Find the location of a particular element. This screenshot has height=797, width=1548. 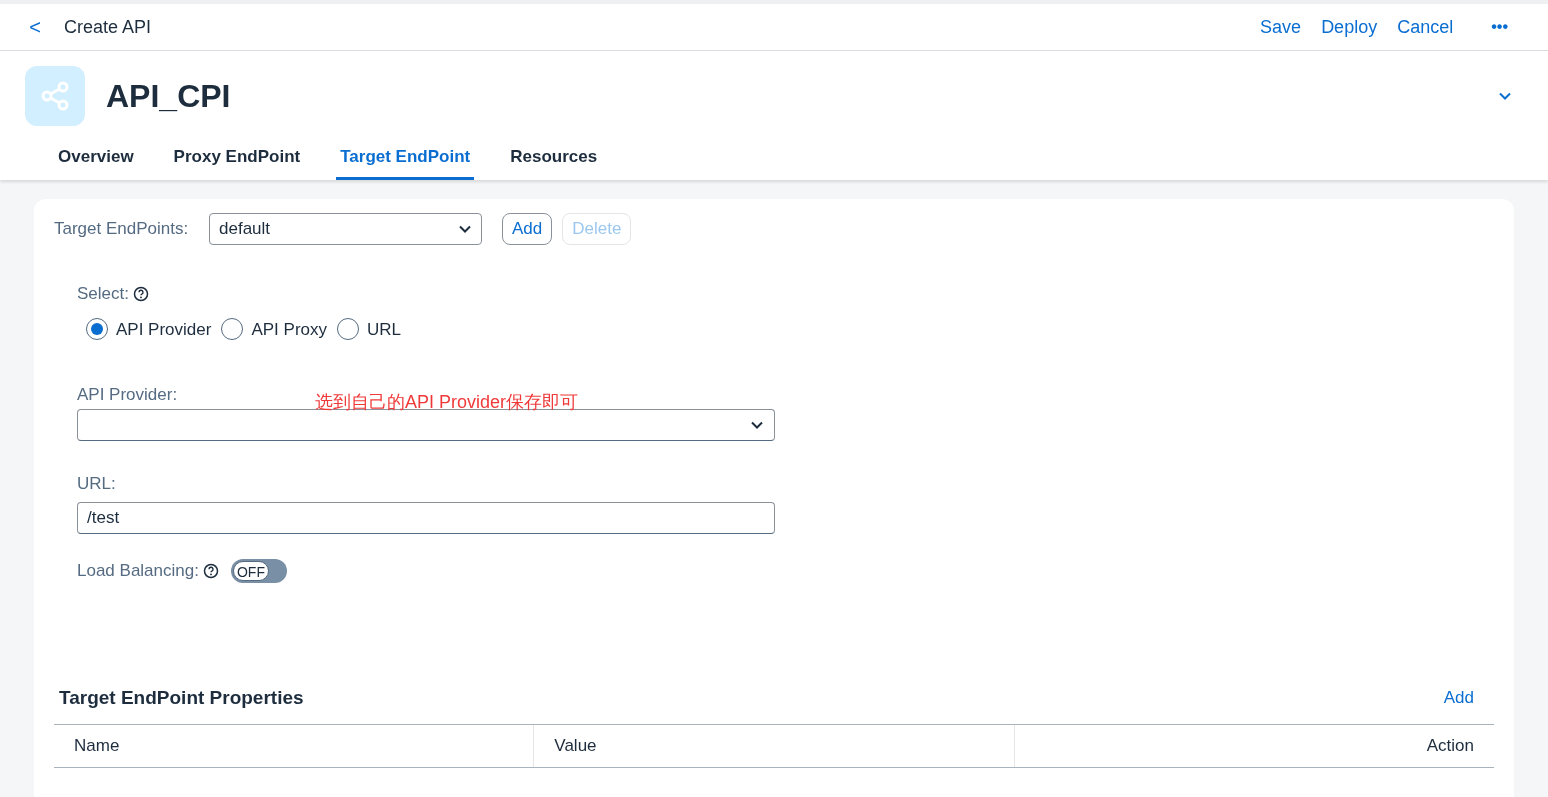

radio-option: API Provider is located at coordinates (149, 329).